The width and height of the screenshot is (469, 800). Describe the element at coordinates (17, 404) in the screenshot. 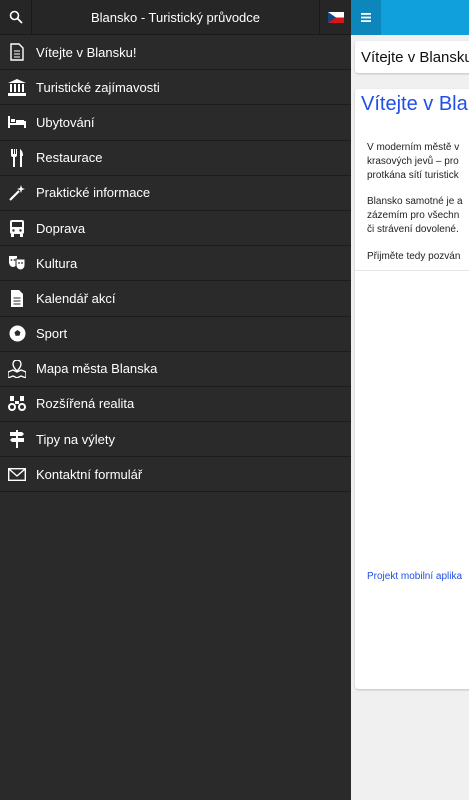

I see `binoculars-icon` at that location.